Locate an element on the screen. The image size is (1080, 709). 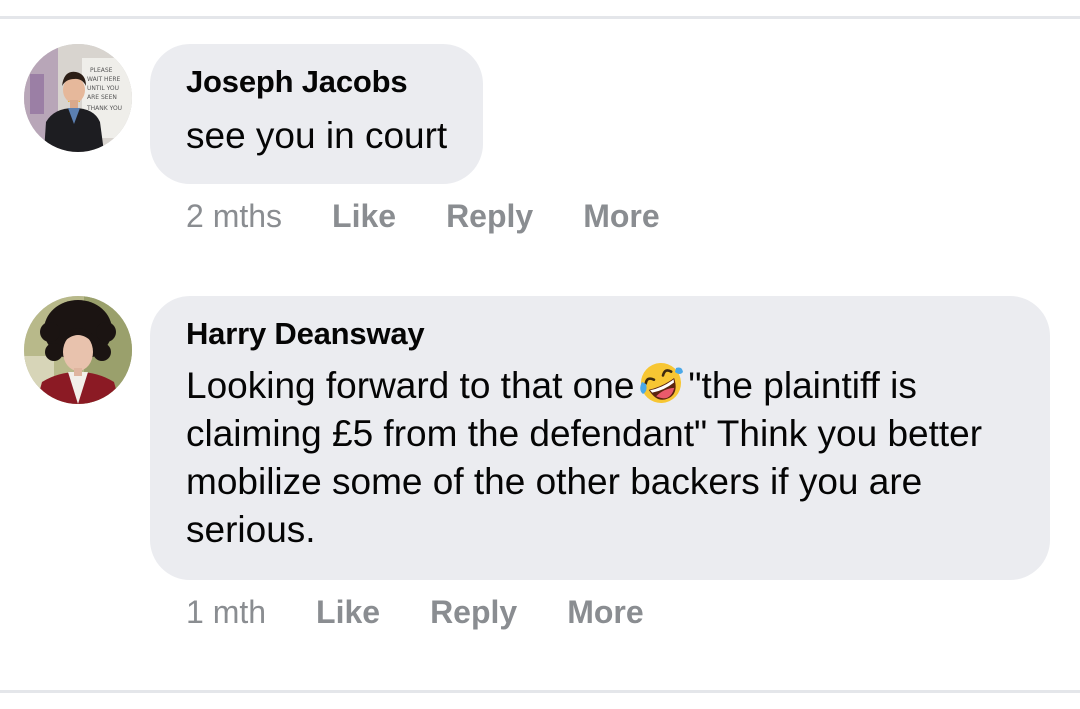
avatar-sign-line: ARE SEEN is located at coordinates (102, 97).